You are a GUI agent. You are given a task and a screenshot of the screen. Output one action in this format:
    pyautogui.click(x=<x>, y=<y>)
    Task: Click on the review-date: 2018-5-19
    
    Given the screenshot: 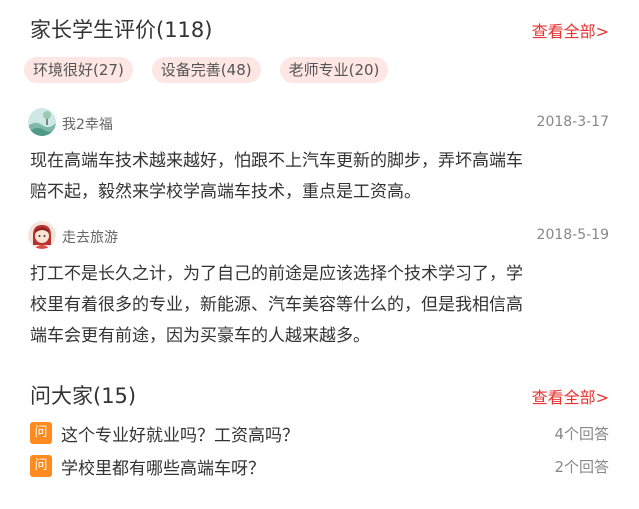 What is the action you would take?
    pyautogui.click(x=572, y=235)
    